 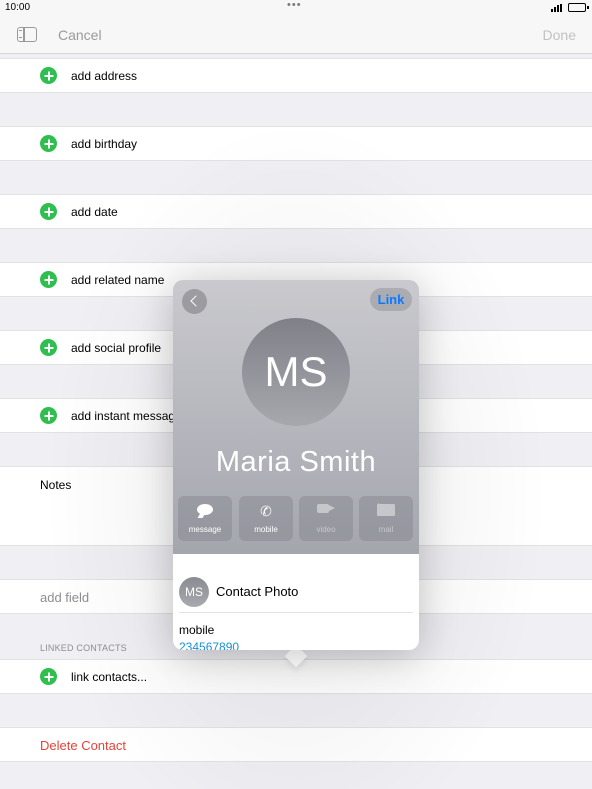 What do you see at coordinates (386, 529) in the screenshot?
I see `action-label: mail` at bounding box center [386, 529].